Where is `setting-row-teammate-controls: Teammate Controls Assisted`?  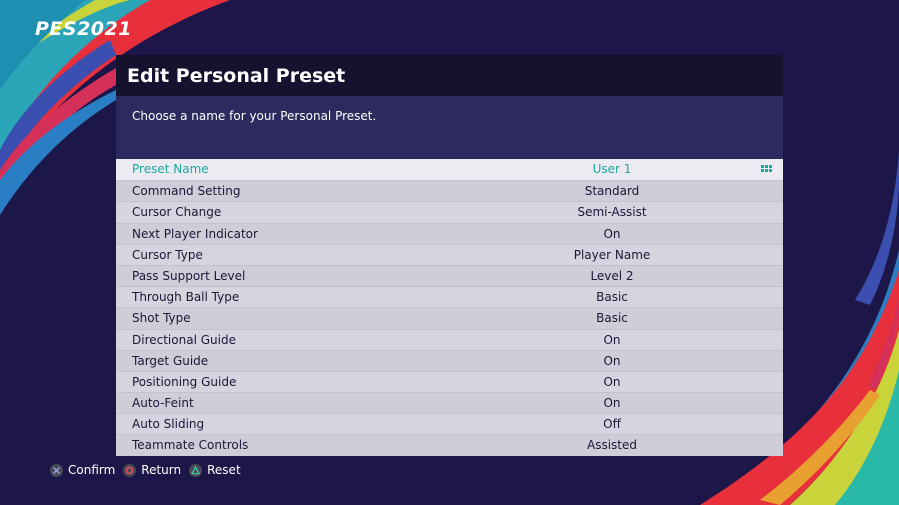 setting-row-teammate-controls: Teammate Controls Assisted is located at coordinates (449, 445).